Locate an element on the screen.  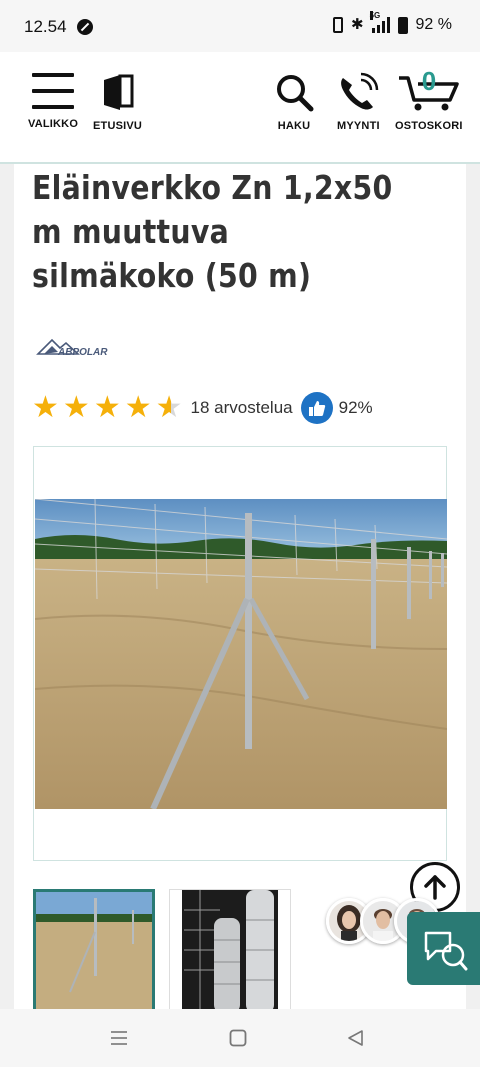
status-bar: 12.54 ✱ 5G 92 % is located at coordinates (240, 26).